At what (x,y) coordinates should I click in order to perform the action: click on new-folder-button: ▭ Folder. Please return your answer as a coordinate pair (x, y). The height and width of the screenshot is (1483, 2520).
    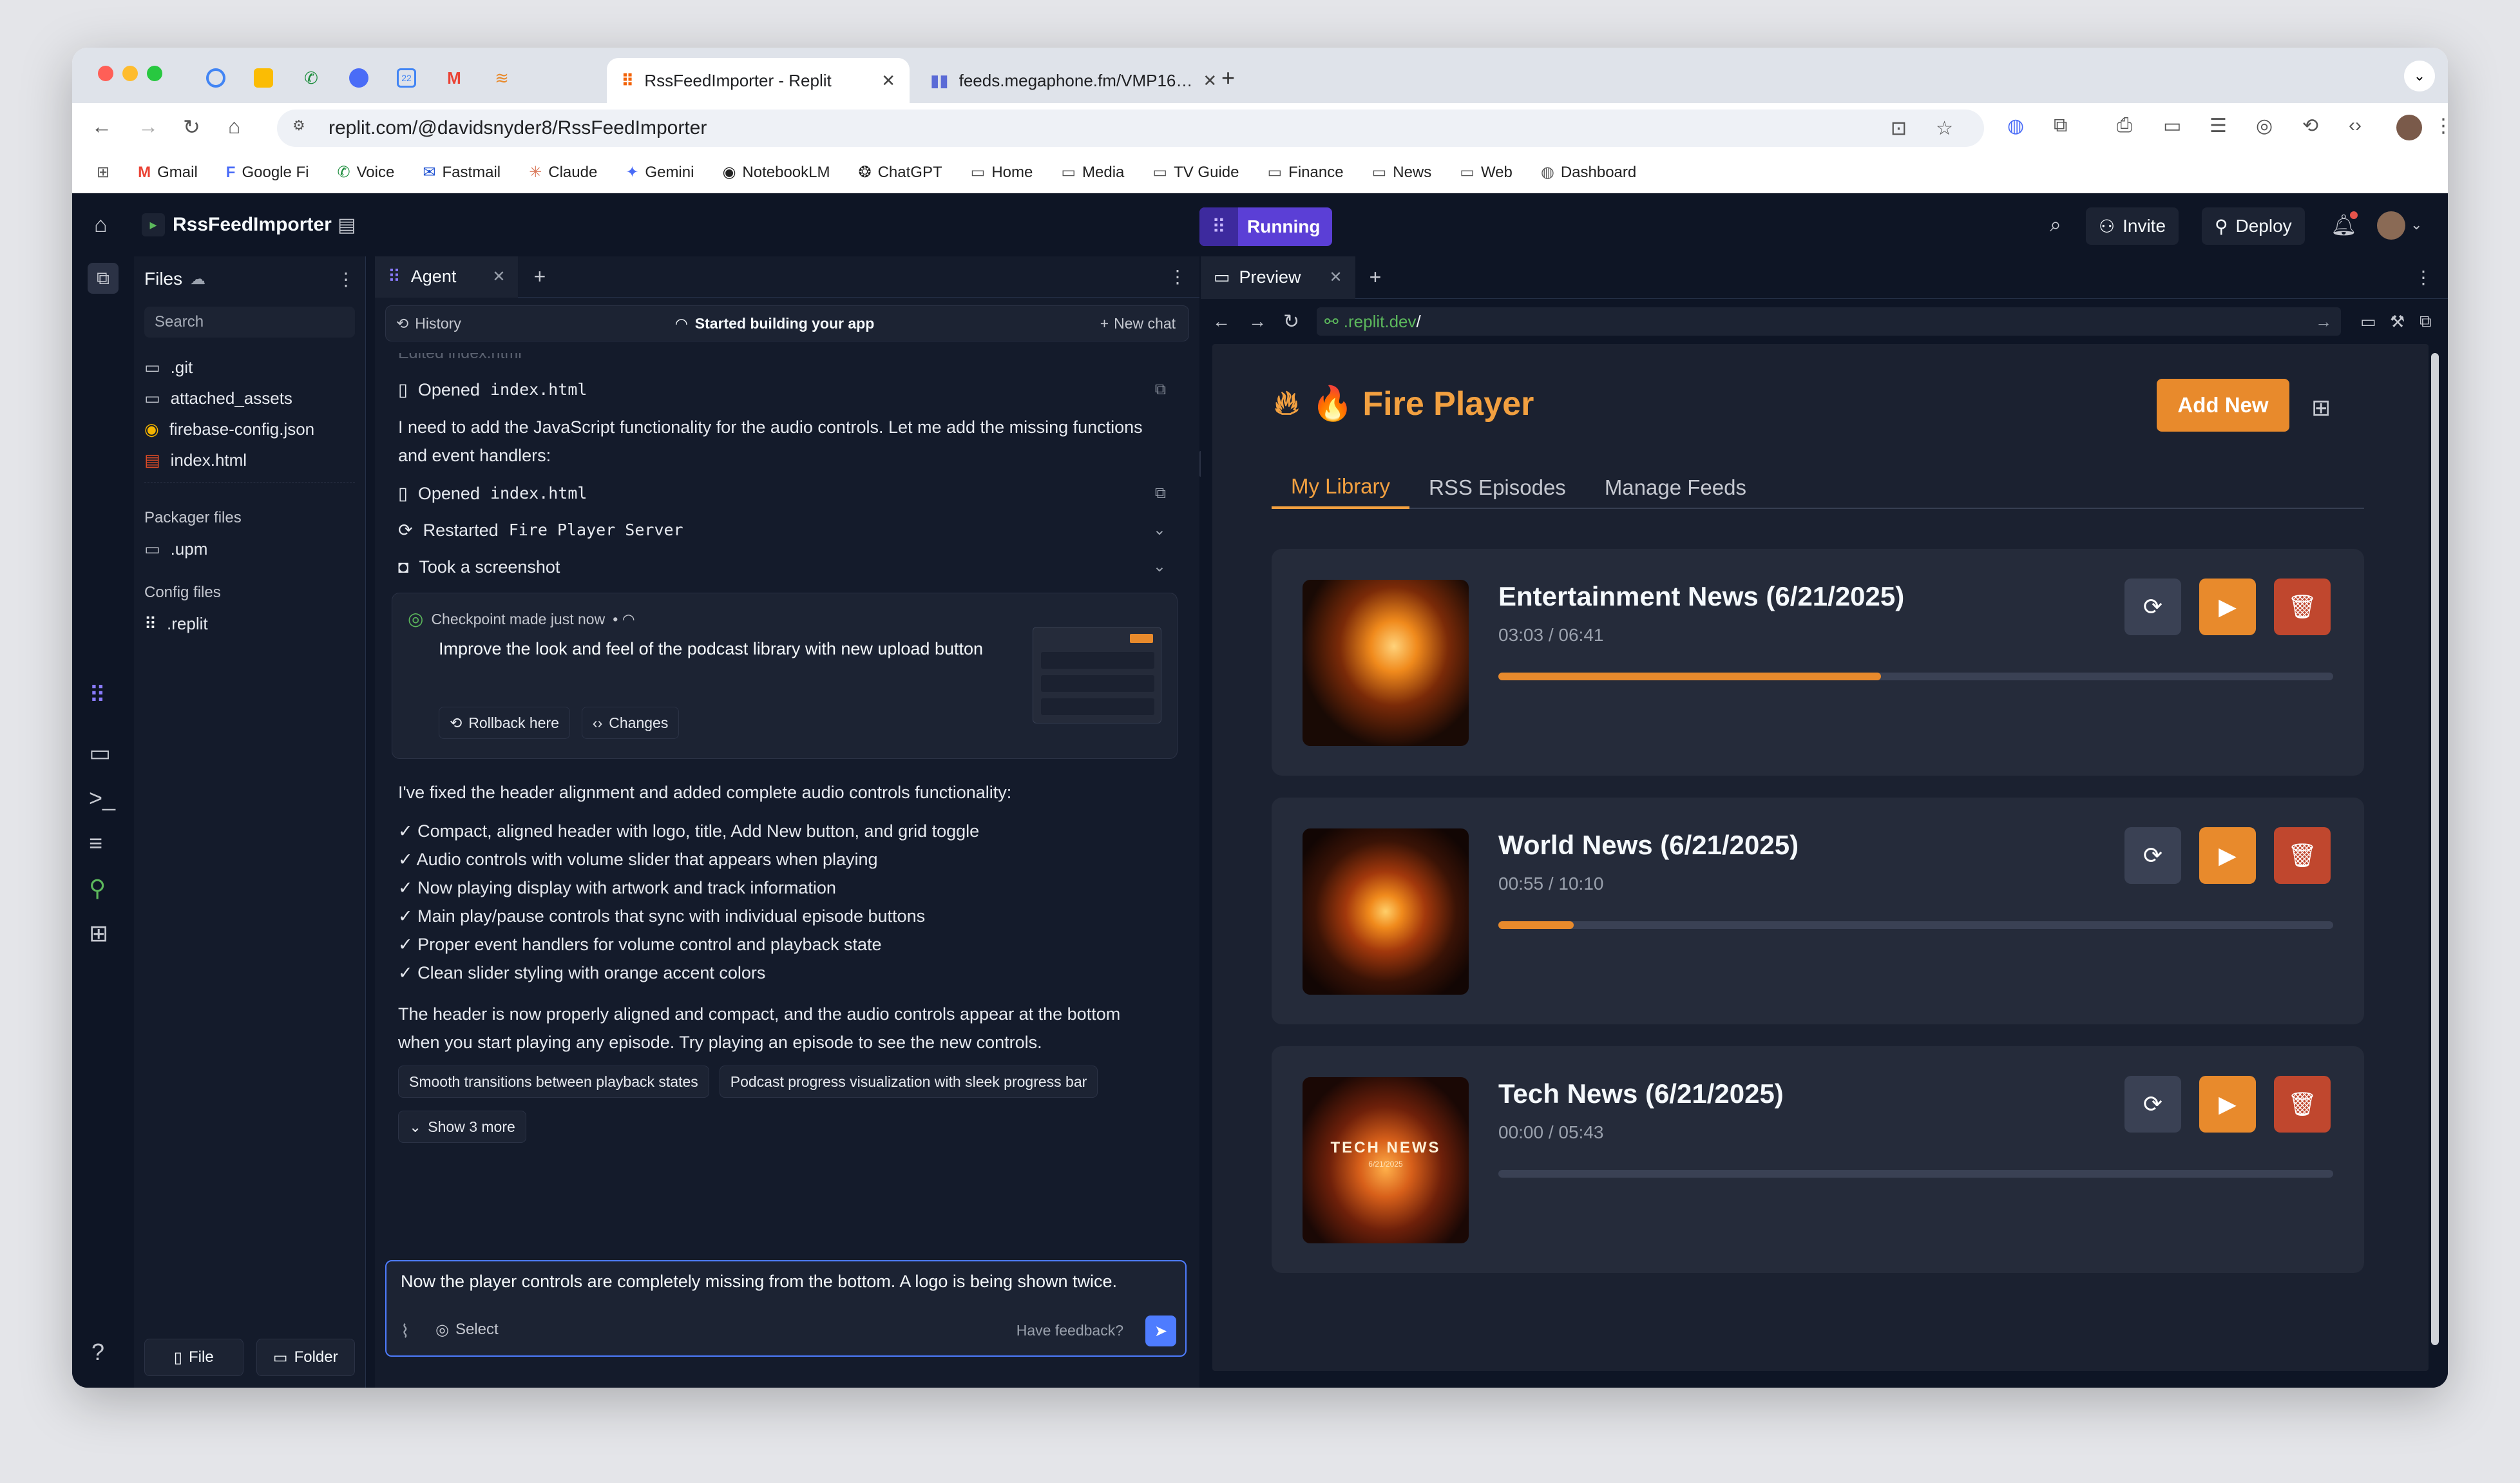
    Looking at the image, I should click on (305, 1358).